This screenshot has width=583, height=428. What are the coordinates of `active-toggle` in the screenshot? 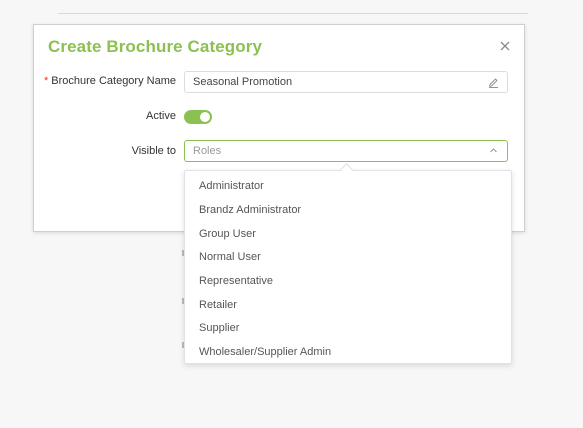 It's located at (198, 117).